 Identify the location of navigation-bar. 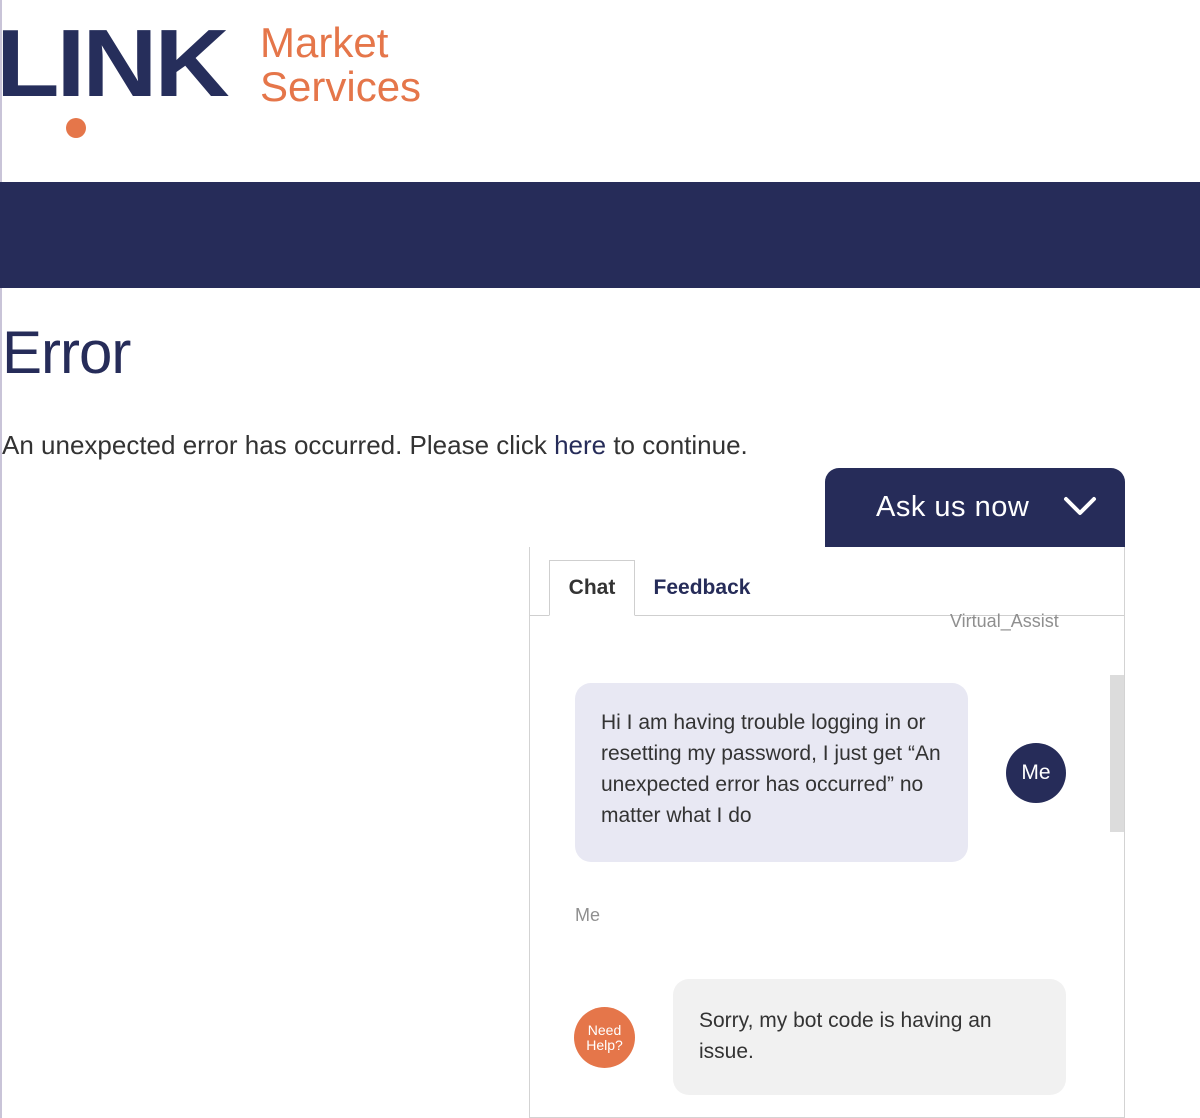
(600, 235).